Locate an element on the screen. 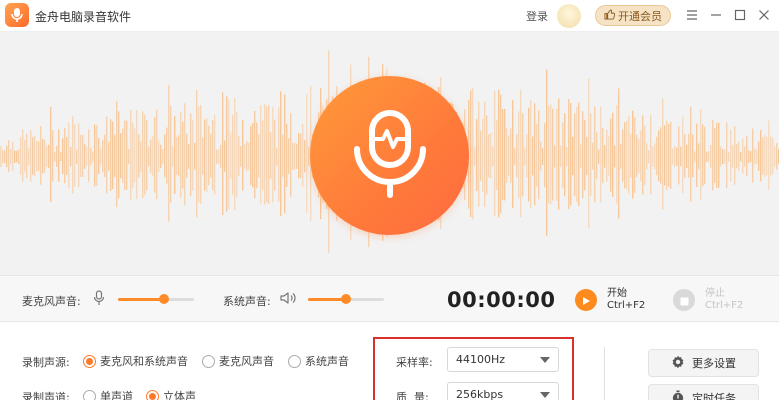  channel-option-stereo: 立体声 is located at coordinates (171, 394).